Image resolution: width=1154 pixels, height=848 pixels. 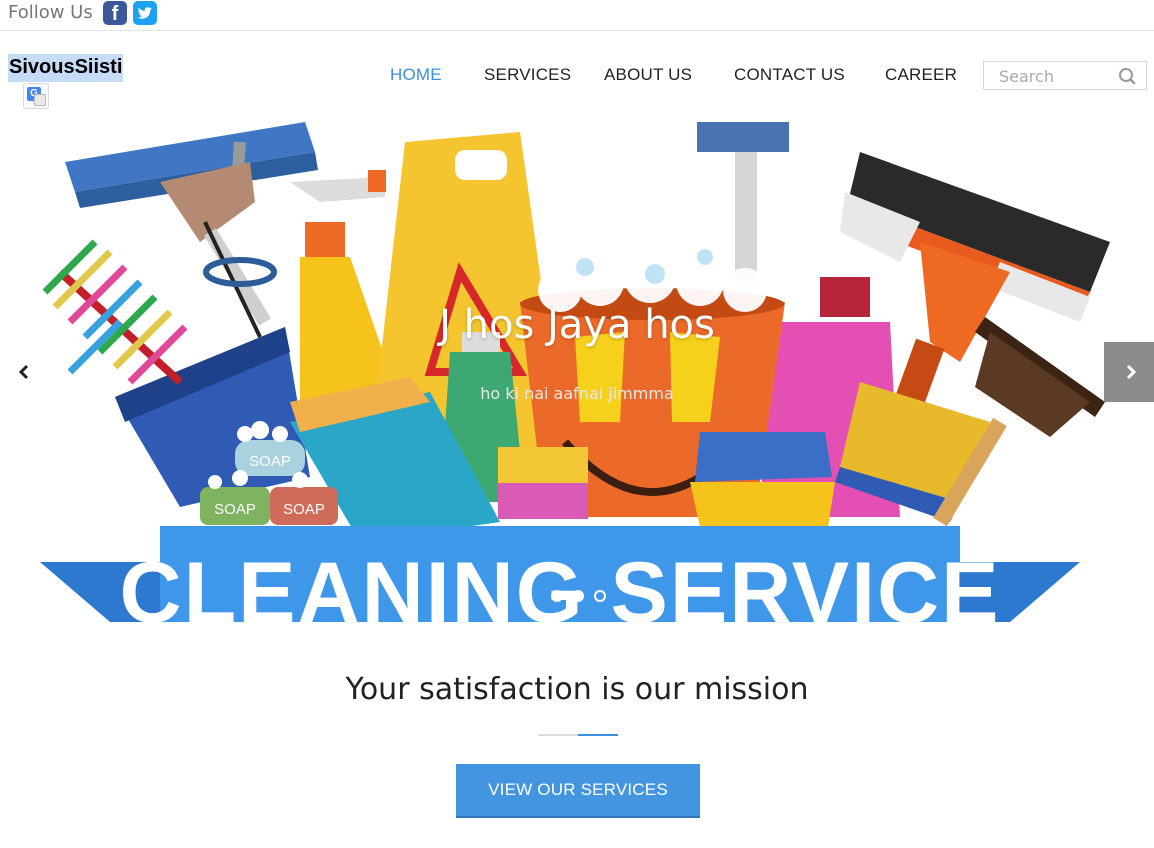 I want to click on follow-us-label: Follow Us, so click(x=50, y=12).